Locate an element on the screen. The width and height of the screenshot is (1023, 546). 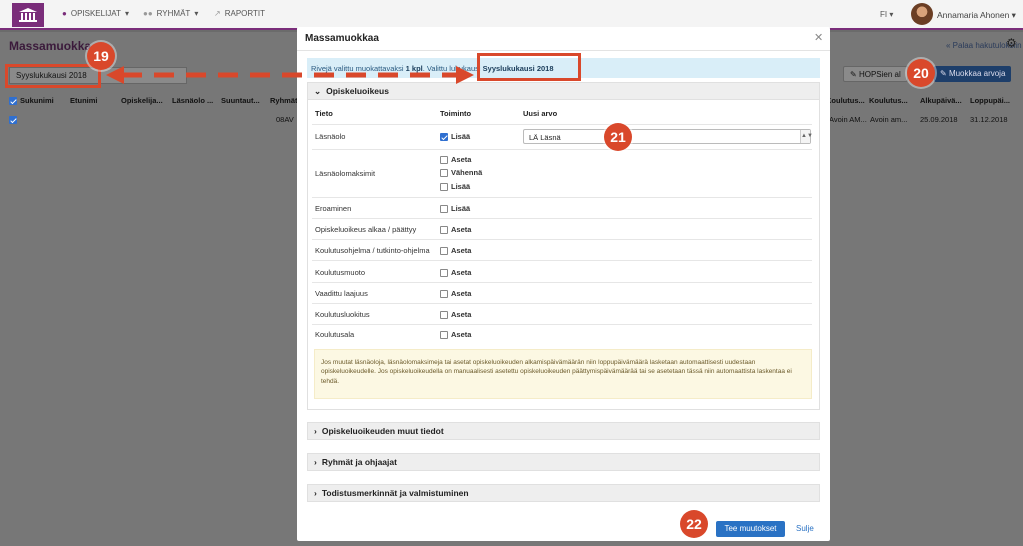
annotation-arrow is located at coordinates (290, 75).